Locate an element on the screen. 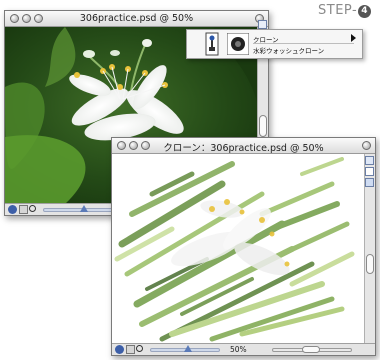 The height and width of the screenshot is (360, 380). grid-icon is located at coordinates (369, 171).